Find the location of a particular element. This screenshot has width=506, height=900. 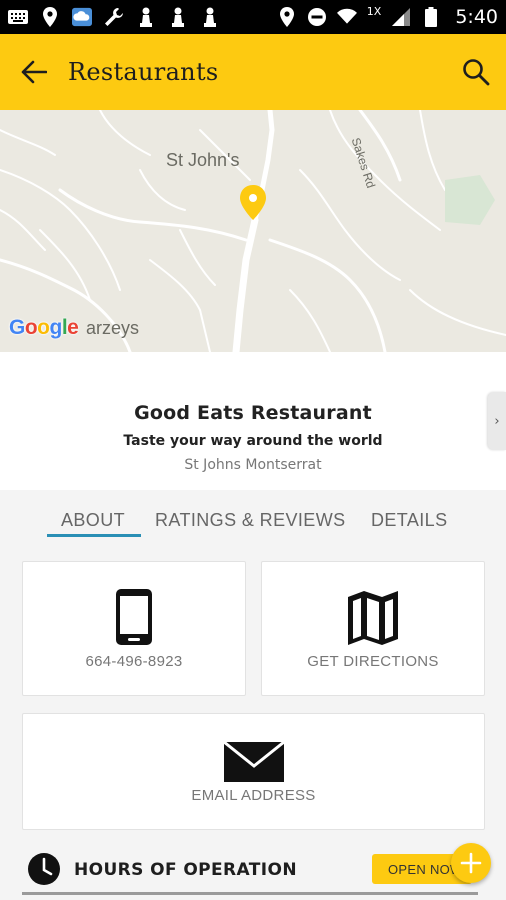

wrench-icon is located at coordinates (114, 17).